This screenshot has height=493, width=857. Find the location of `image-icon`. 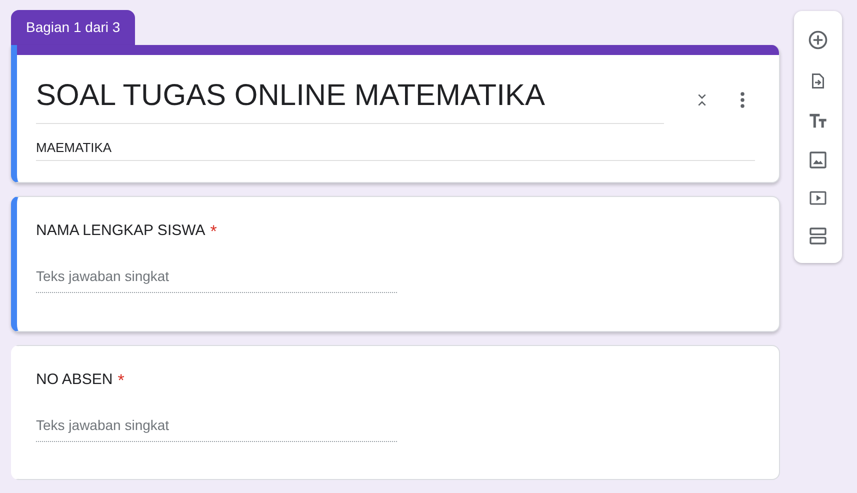

image-icon is located at coordinates (818, 160).